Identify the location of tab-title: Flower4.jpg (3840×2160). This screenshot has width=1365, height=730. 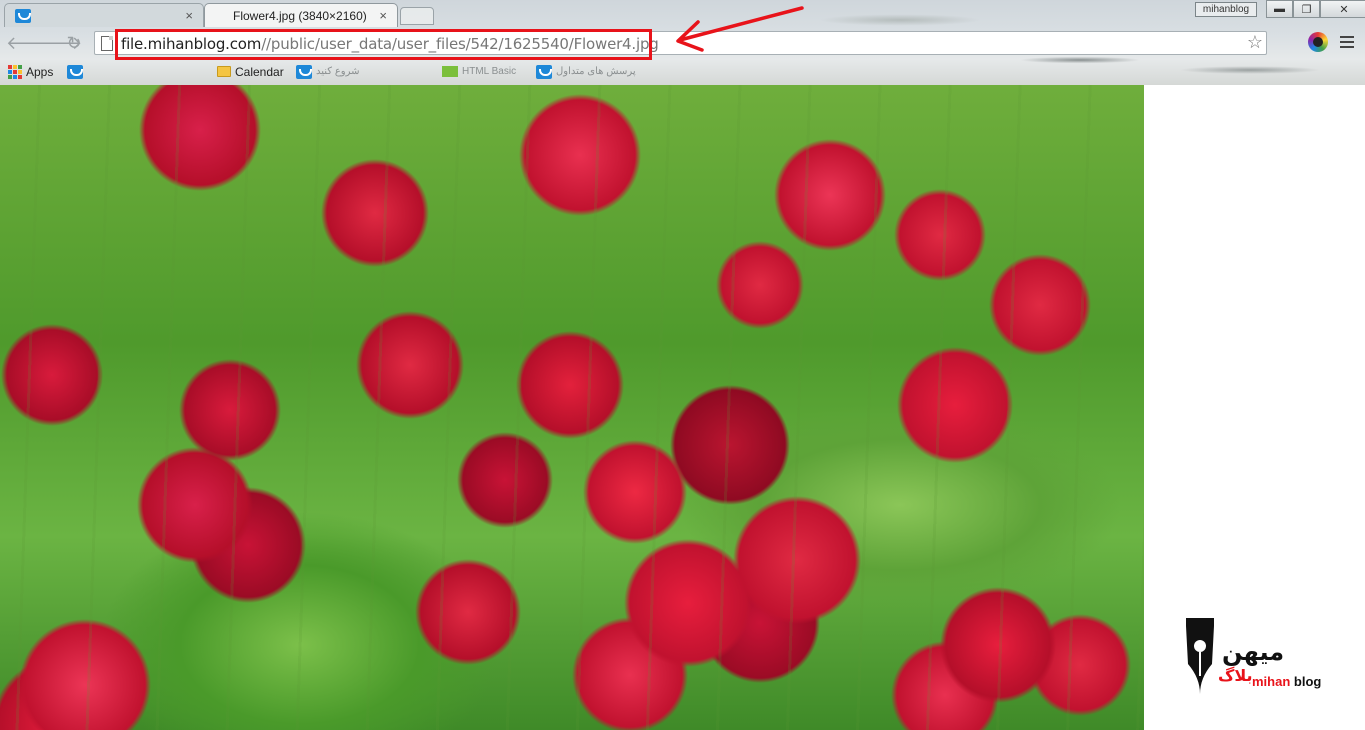
(300, 15).